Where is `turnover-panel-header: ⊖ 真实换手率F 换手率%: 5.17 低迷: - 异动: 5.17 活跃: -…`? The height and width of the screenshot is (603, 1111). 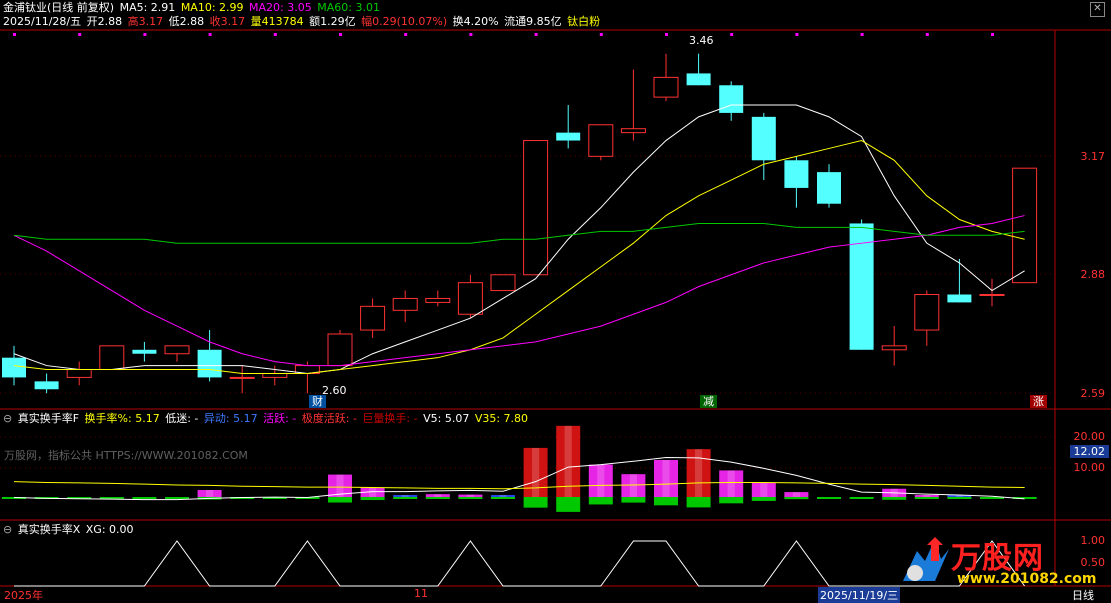 turnover-panel-header: ⊖ 真实换手率F 换手率%: 5.17 低迷: - 异动: 5.17 活跃: -… is located at coordinates (266, 419).